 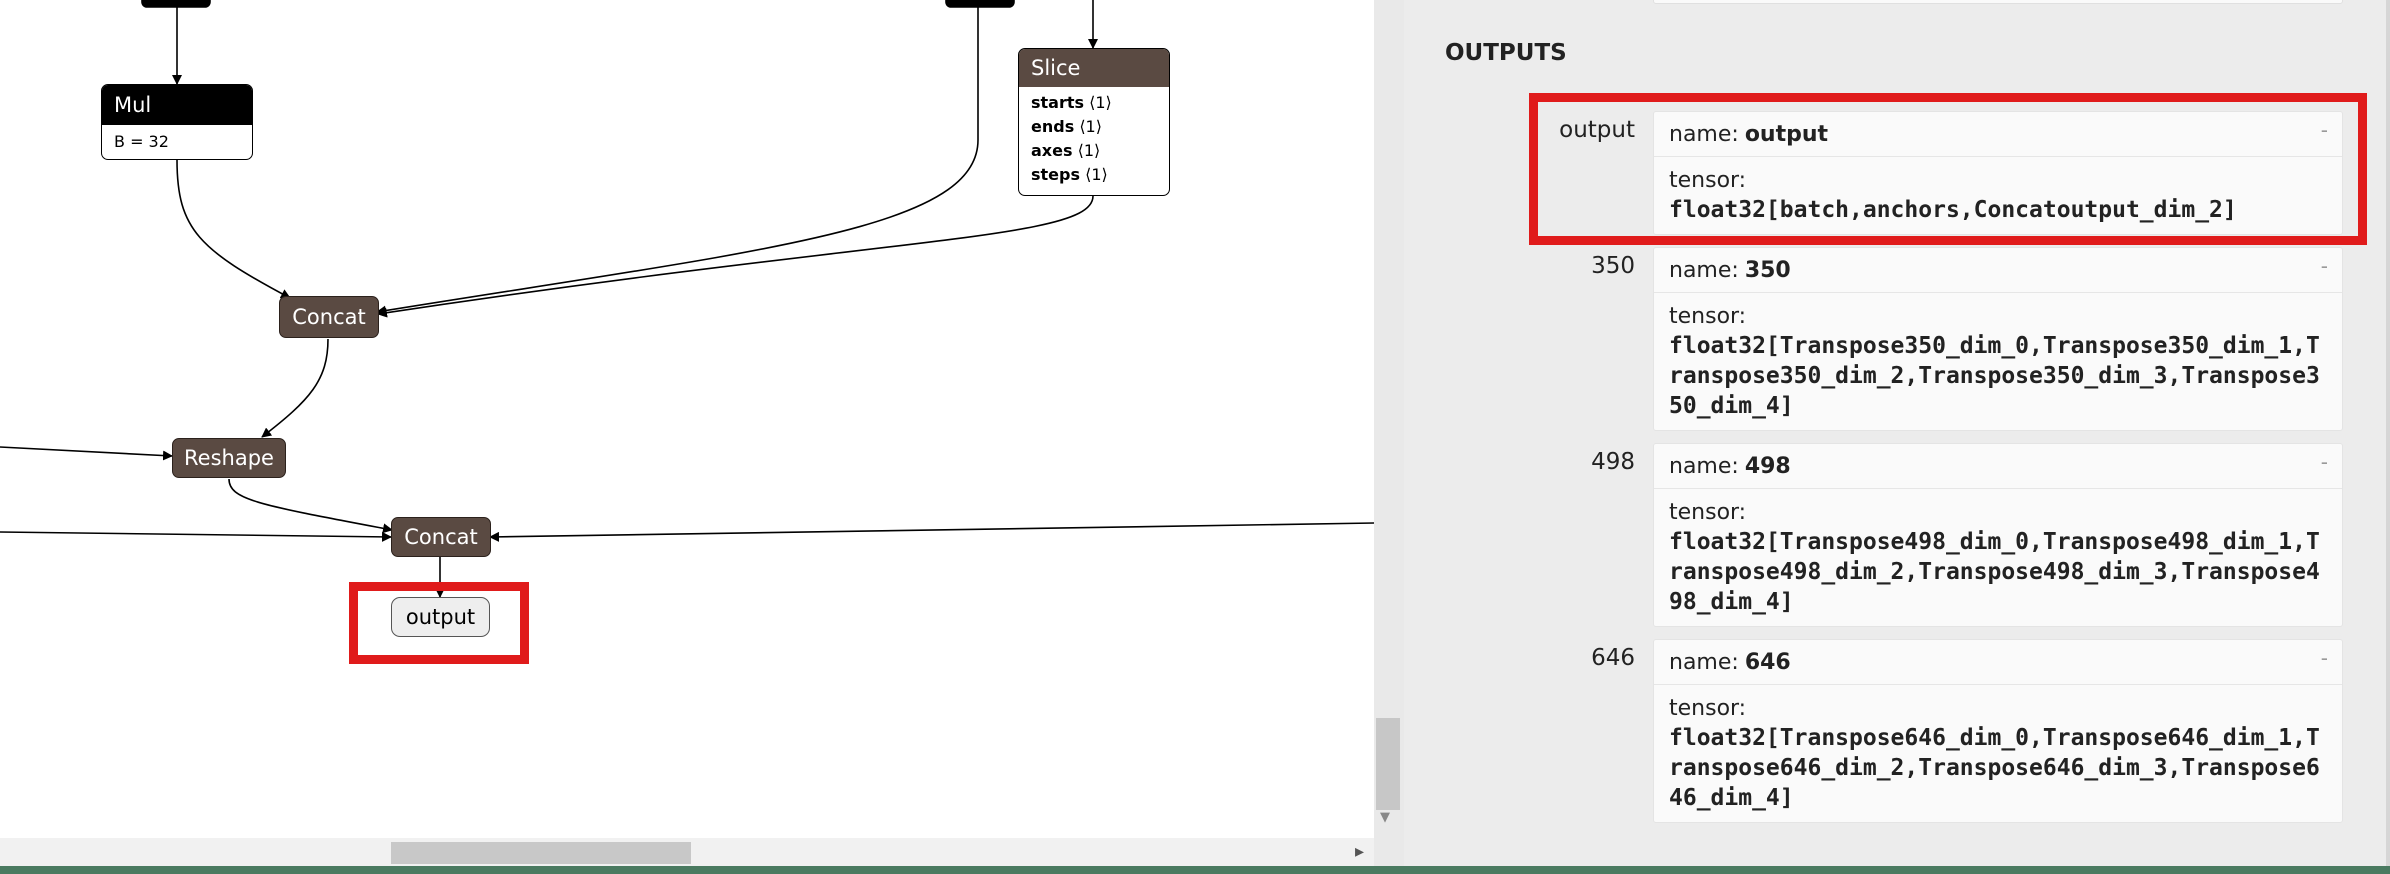 I want to click on edge-left-concat, so click(x=196, y=536).